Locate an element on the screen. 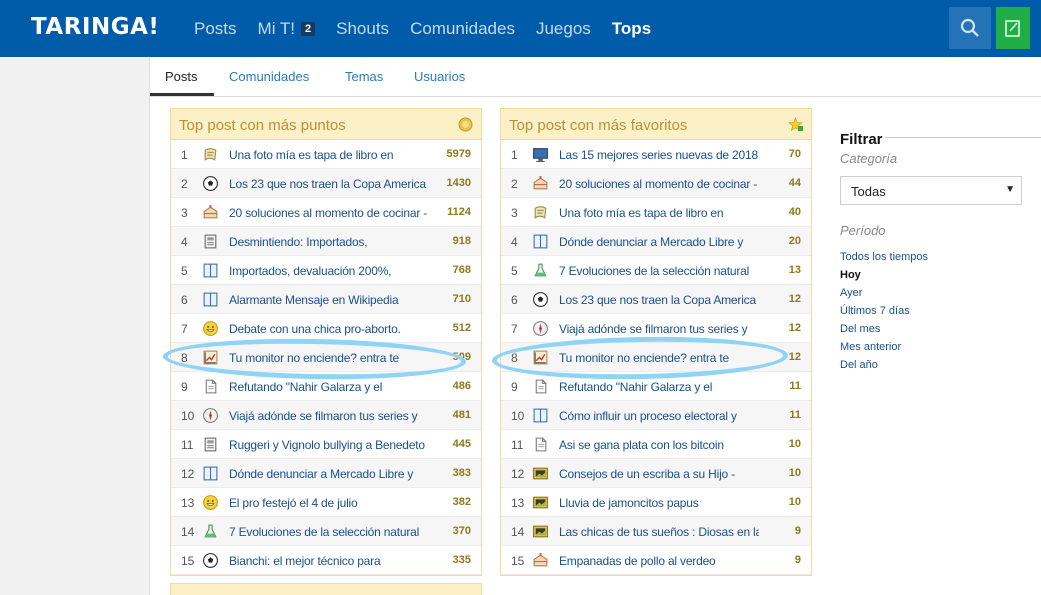  period-all-time: Todos los tiempos is located at coordinates (884, 259).